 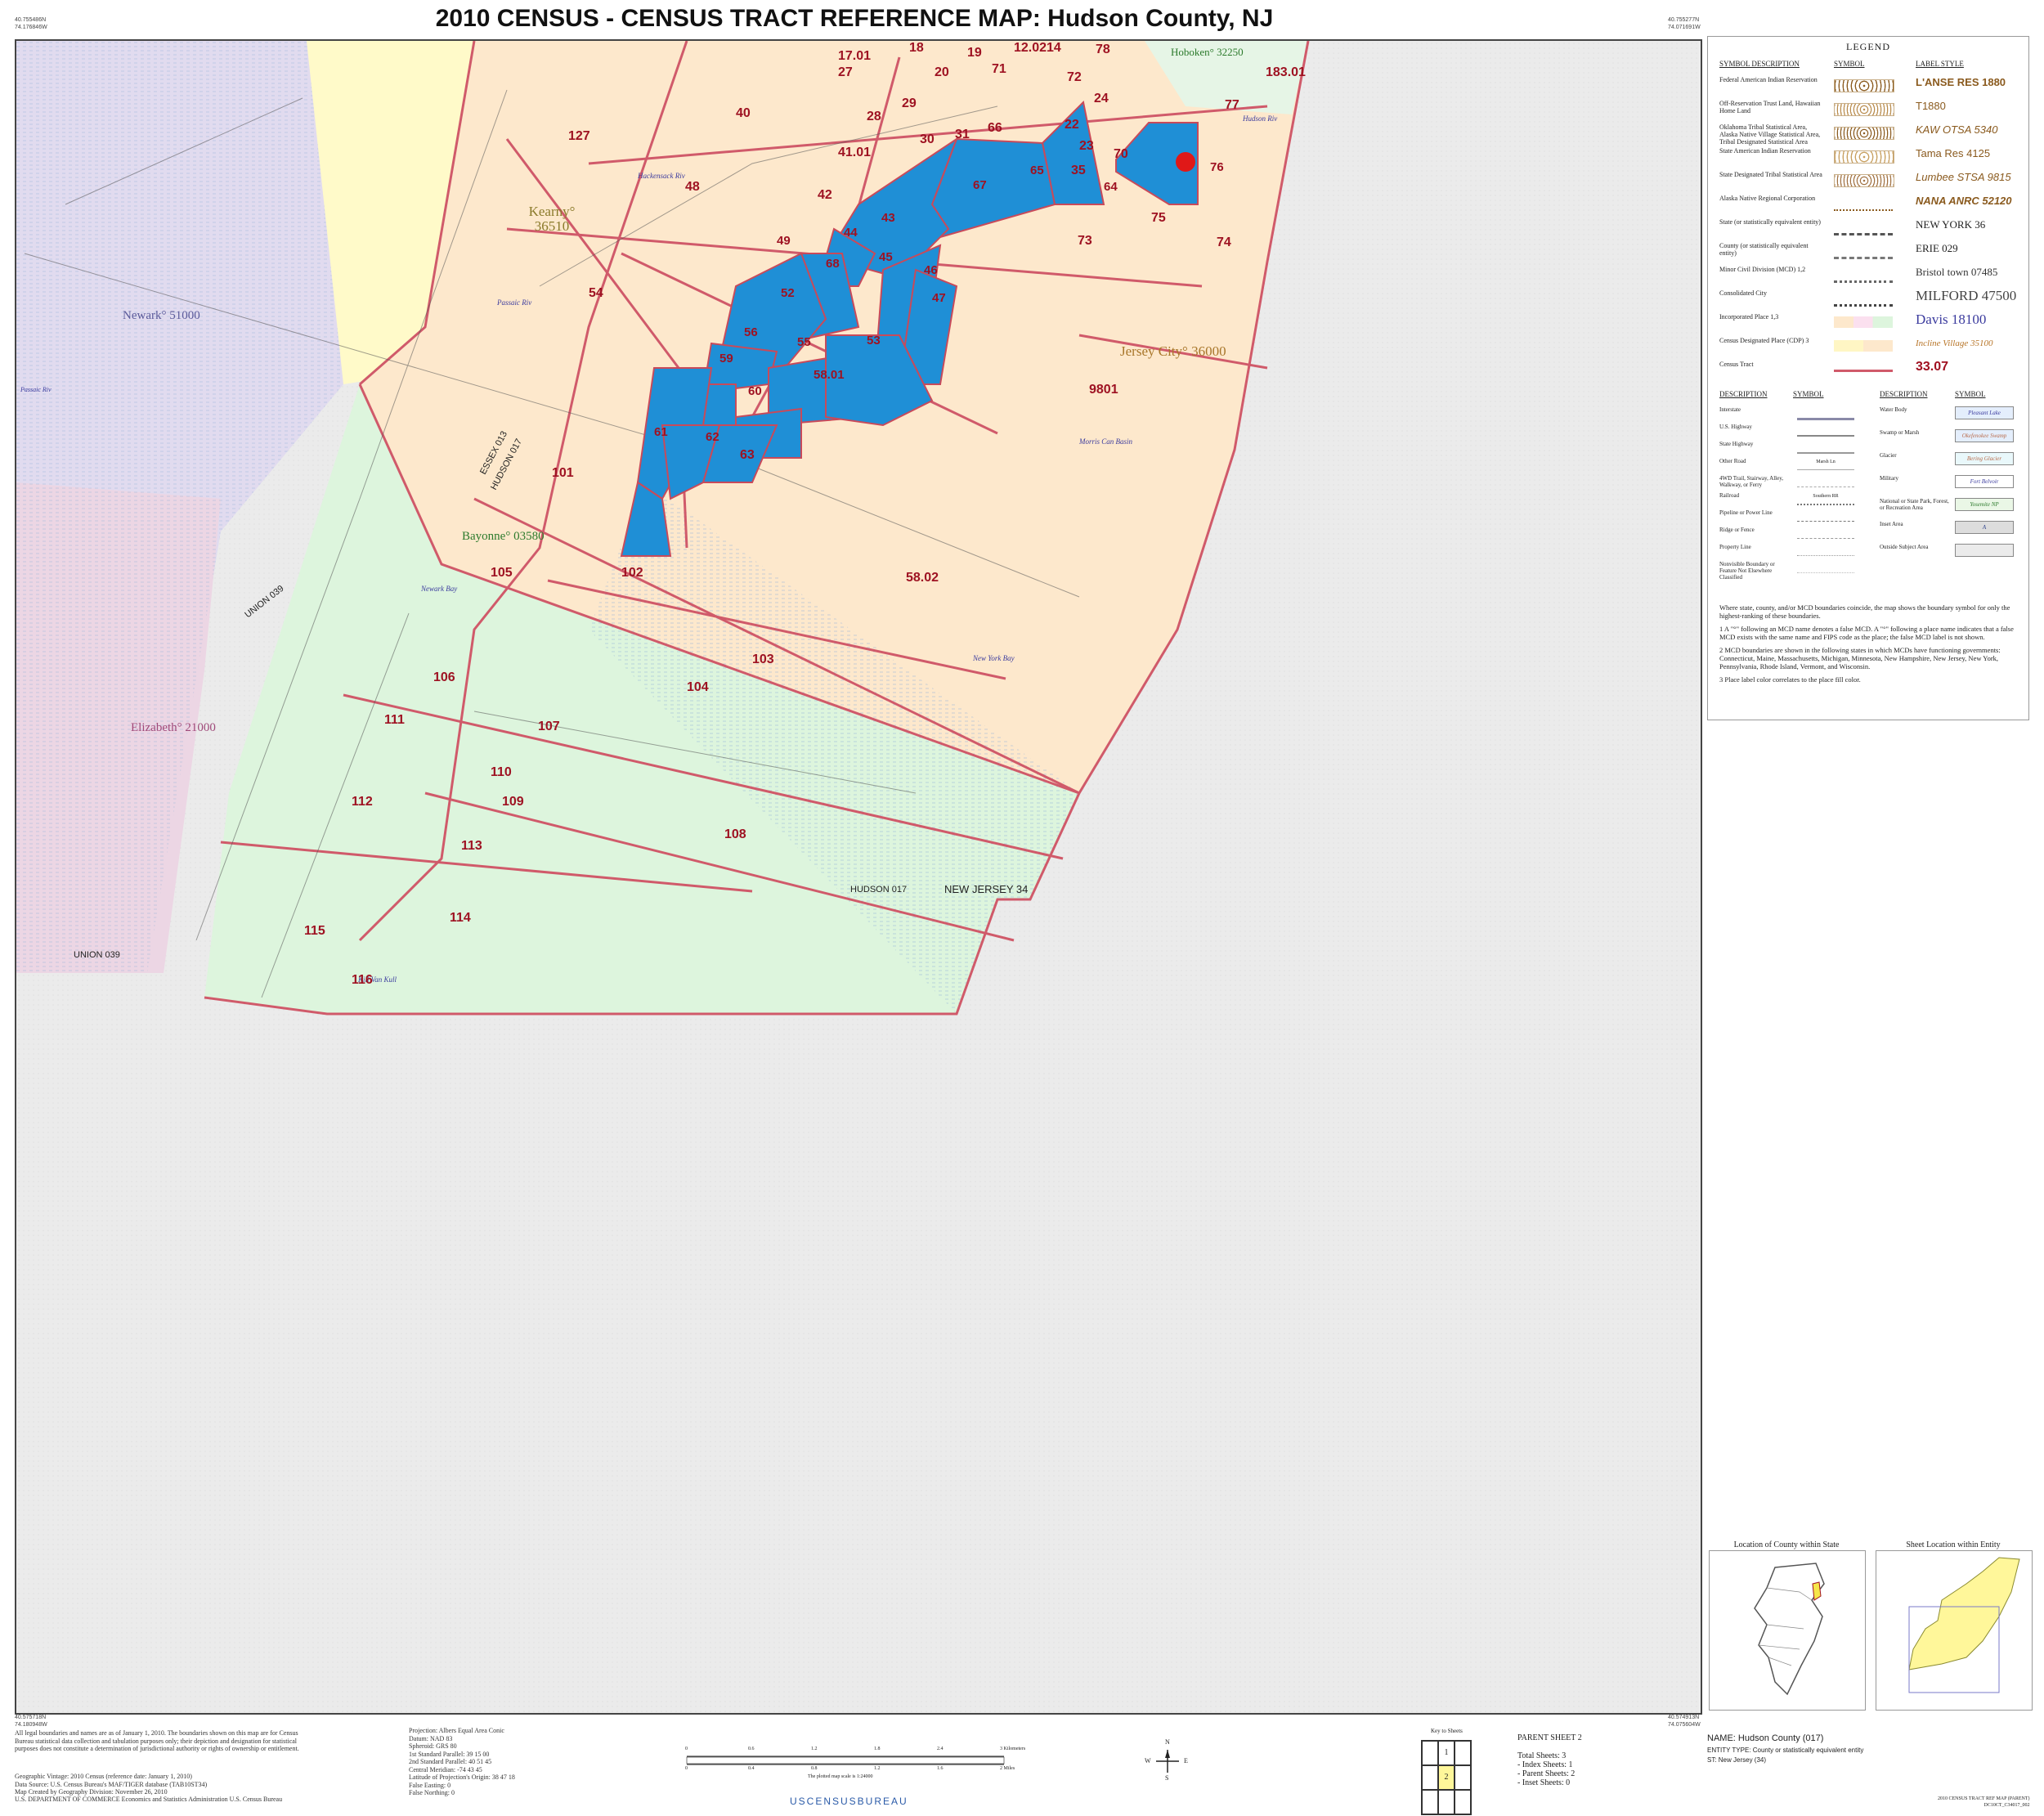 What do you see at coordinates (1086, 146) in the screenshot?
I see `tract-label: 23` at bounding box center [1086, 146].